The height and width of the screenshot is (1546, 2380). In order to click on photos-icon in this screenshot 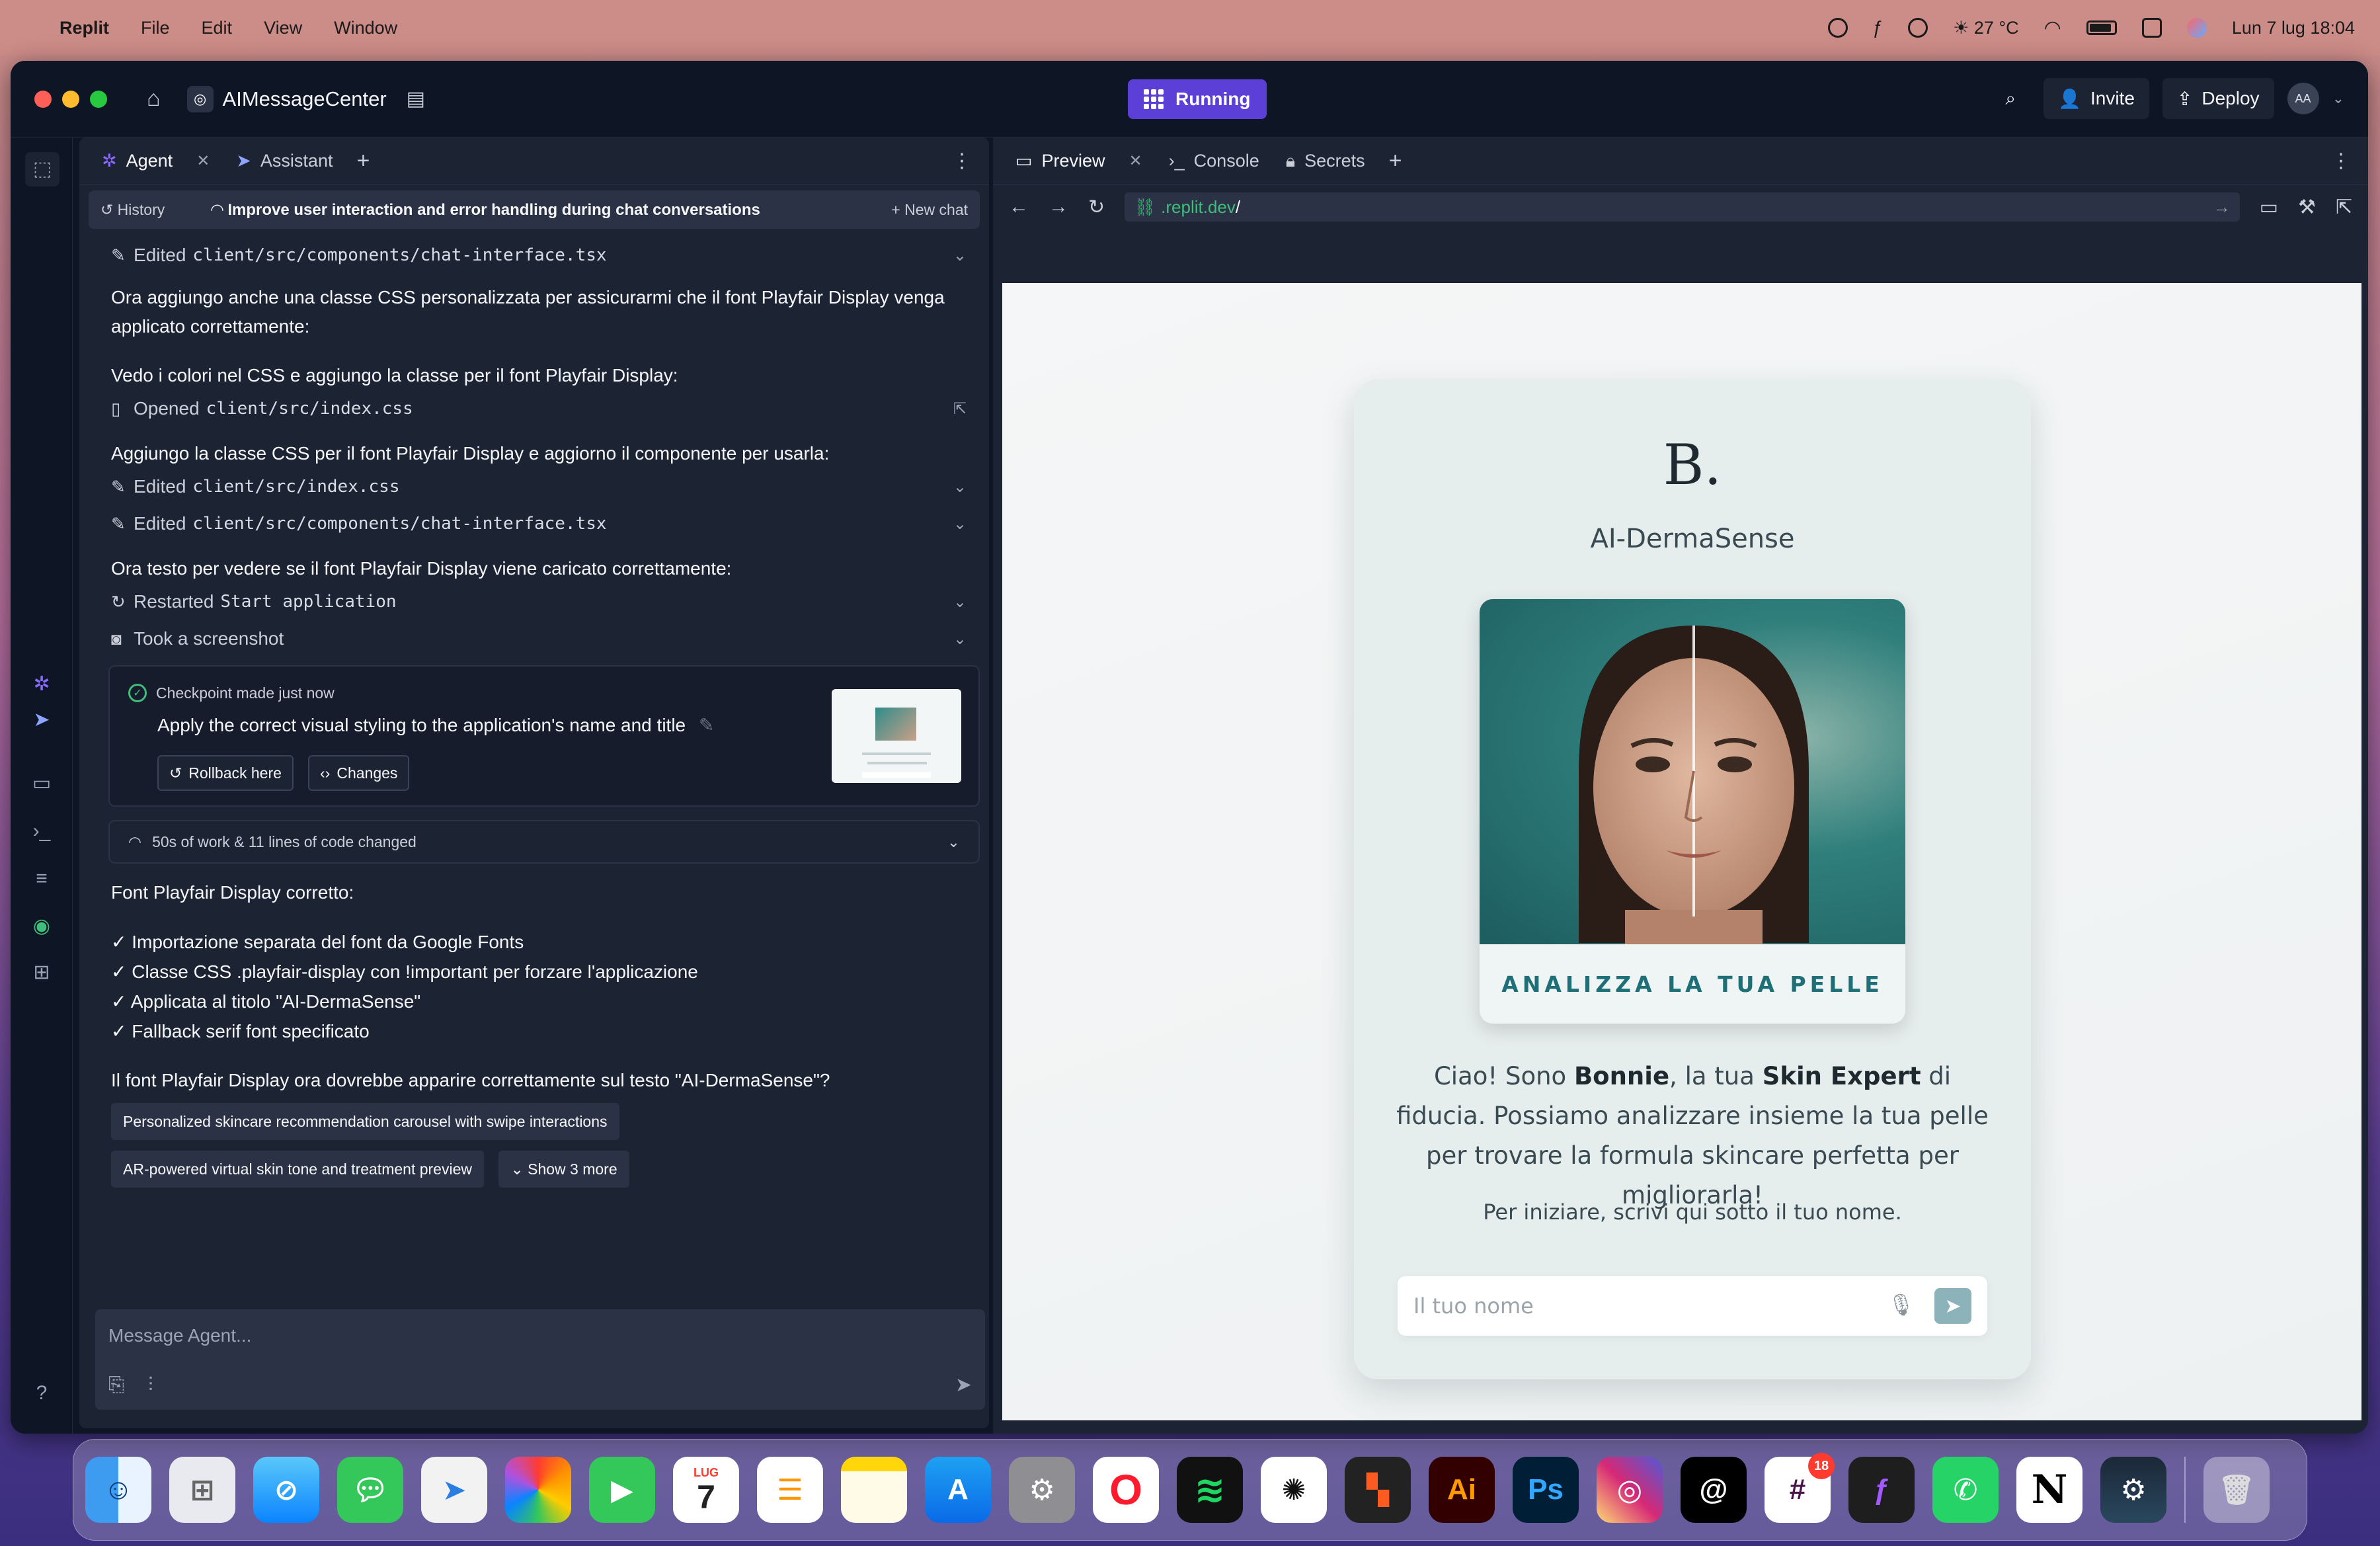, I will do `click(538, 1490)`.